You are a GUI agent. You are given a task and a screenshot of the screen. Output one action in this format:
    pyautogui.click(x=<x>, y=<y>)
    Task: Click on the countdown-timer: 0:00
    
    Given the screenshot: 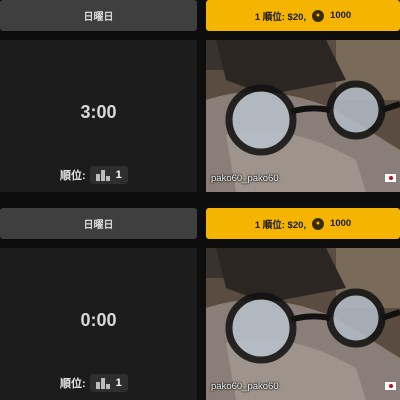 What is the action you would take?
    pyautogui.click(x=98, y=320)
    